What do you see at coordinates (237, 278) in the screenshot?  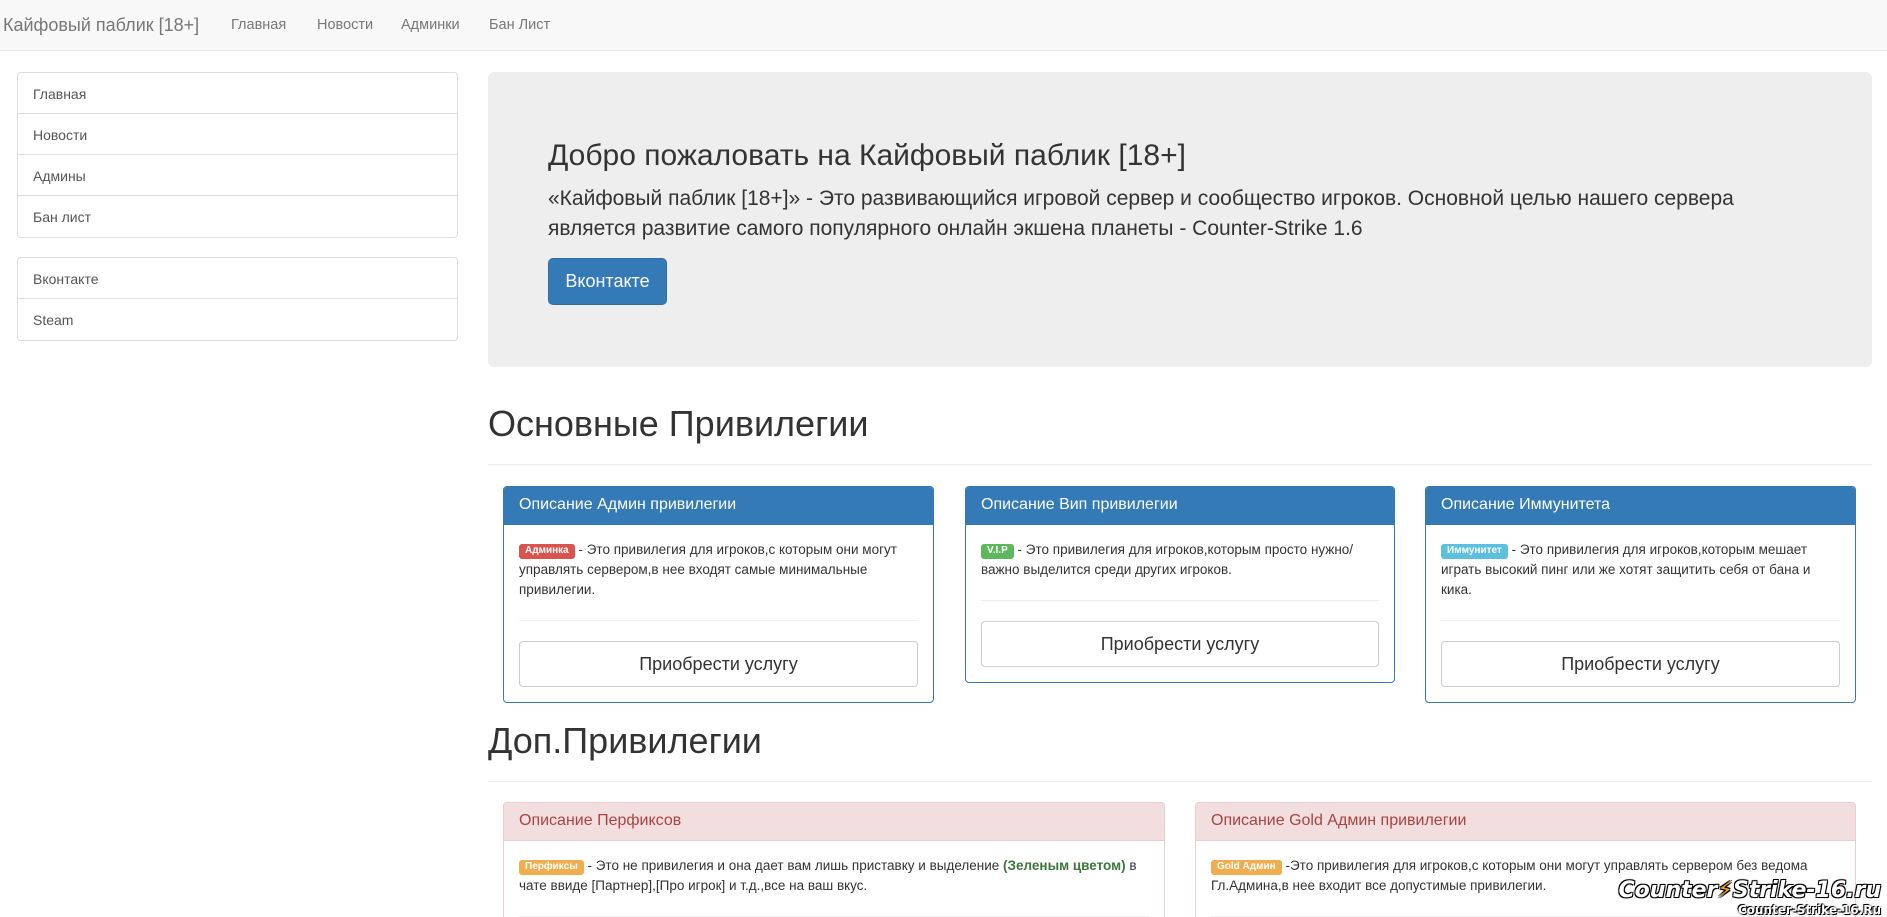 I see `sidebar-item-vkontakte: Вконтакте` at bounding box center [237, 278].